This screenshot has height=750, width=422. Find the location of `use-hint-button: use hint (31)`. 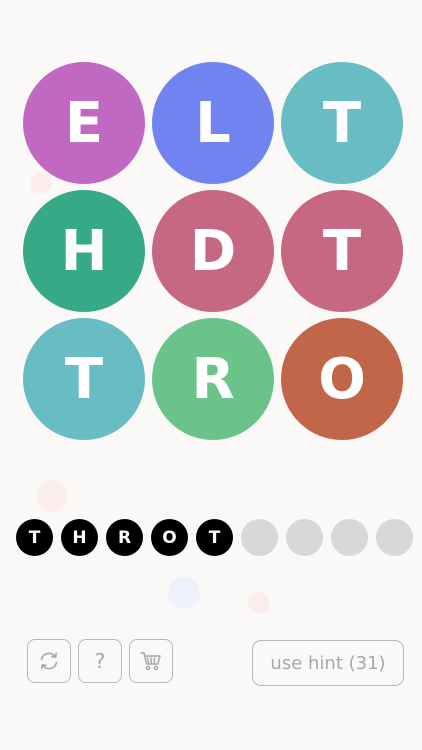

use-hint-button: use hint (31) is located at coordinates (328, 663).